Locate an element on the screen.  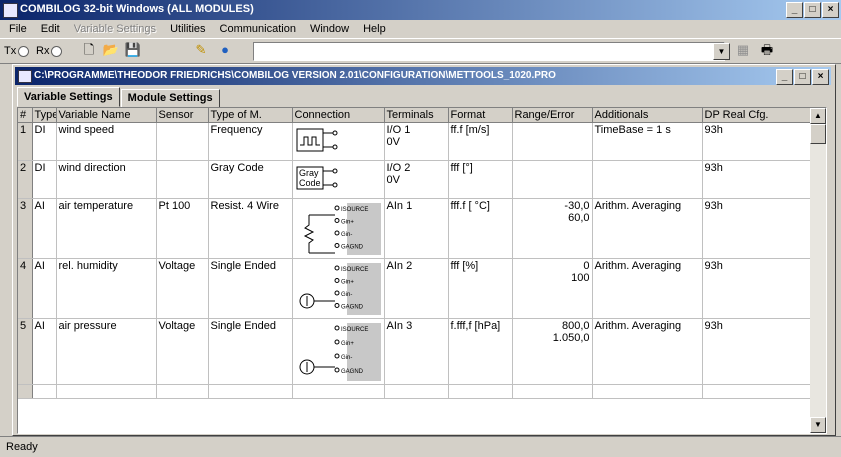
cell-range: -30,0 60,0 is located at coordinates (552, 228).